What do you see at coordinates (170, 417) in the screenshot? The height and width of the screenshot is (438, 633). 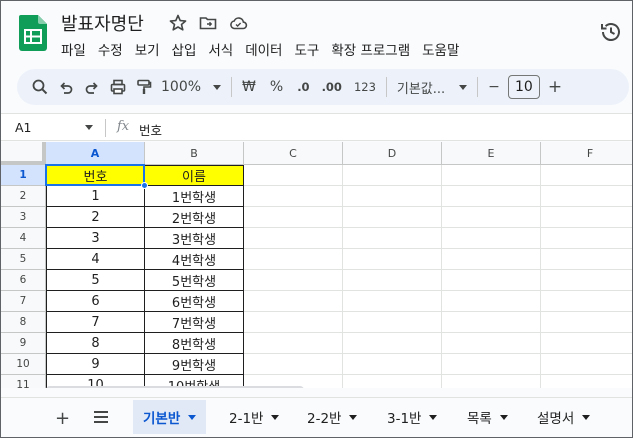 I see `sheet-tab-1: 기본반` at bounding box center [170, 417].